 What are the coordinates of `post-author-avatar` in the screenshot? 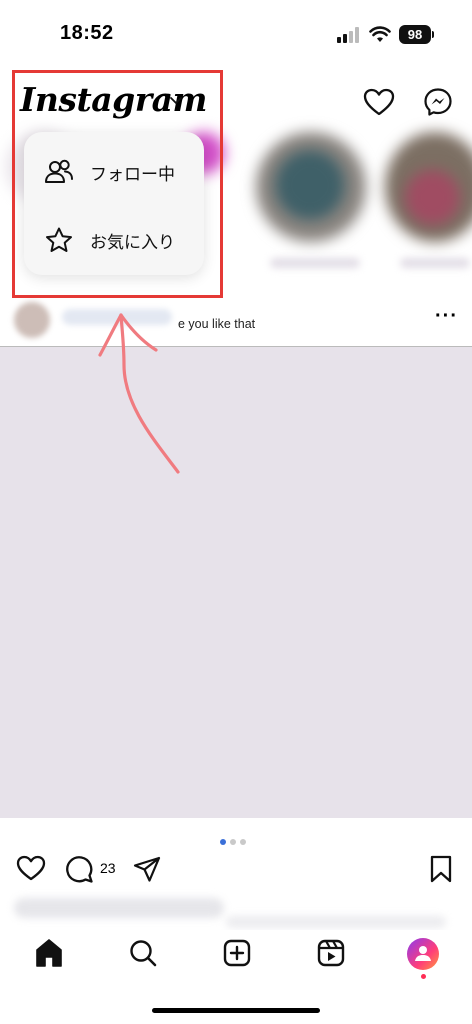 It's located at (32, 320).